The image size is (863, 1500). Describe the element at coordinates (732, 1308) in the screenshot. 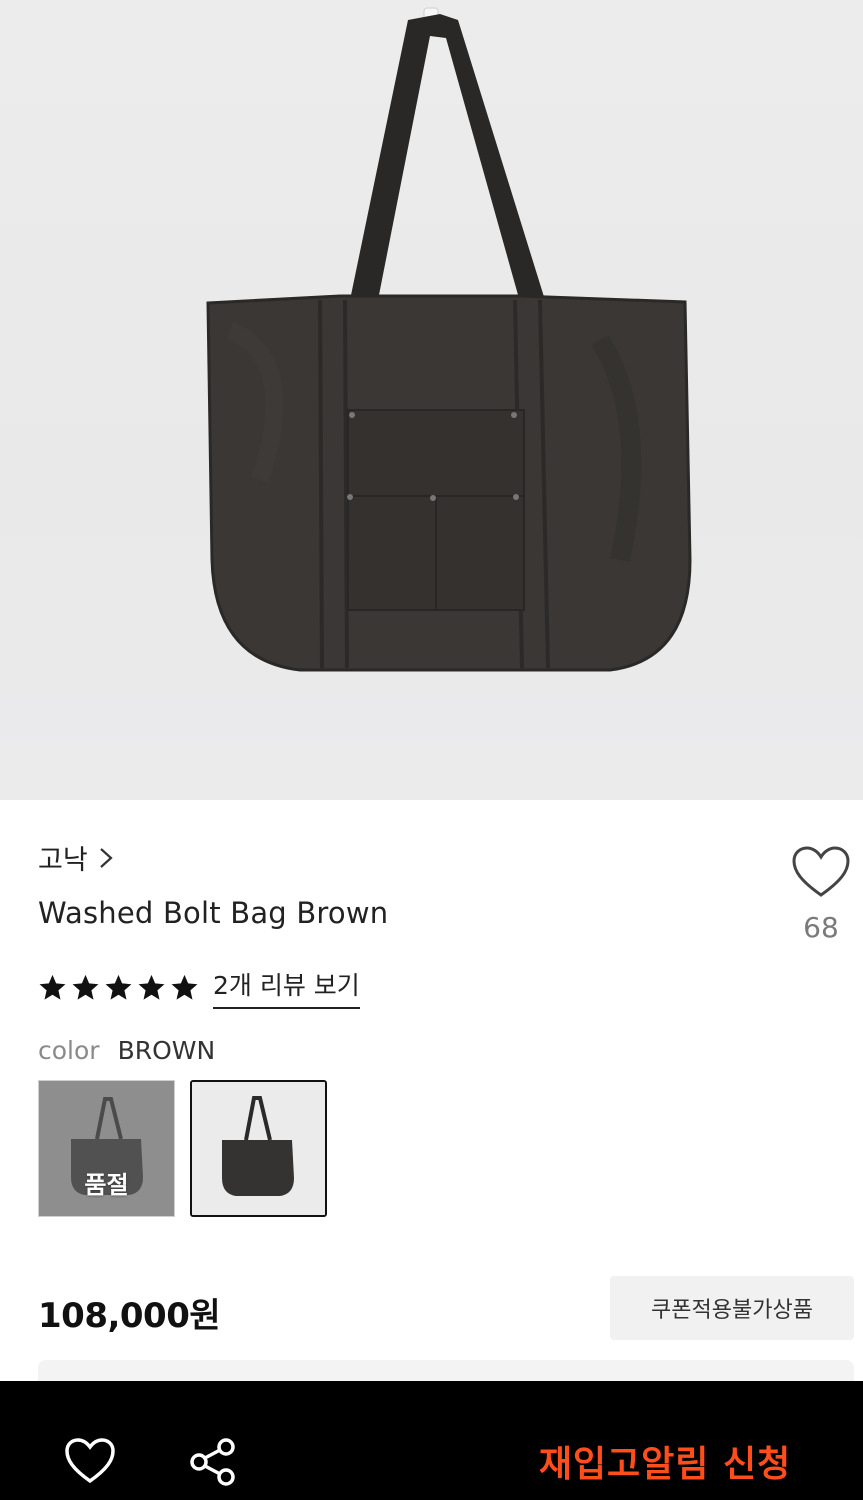

I see `coupon-badge: 쿠폰적용불가상품` at that location.